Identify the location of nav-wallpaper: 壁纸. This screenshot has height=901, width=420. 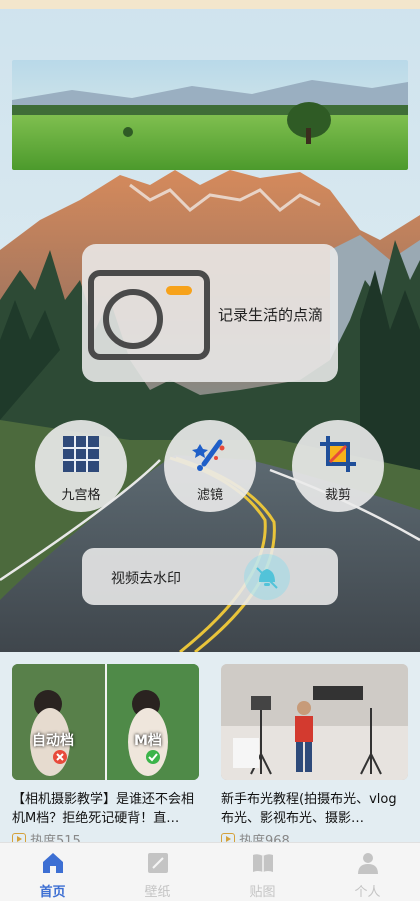
(157, 872).